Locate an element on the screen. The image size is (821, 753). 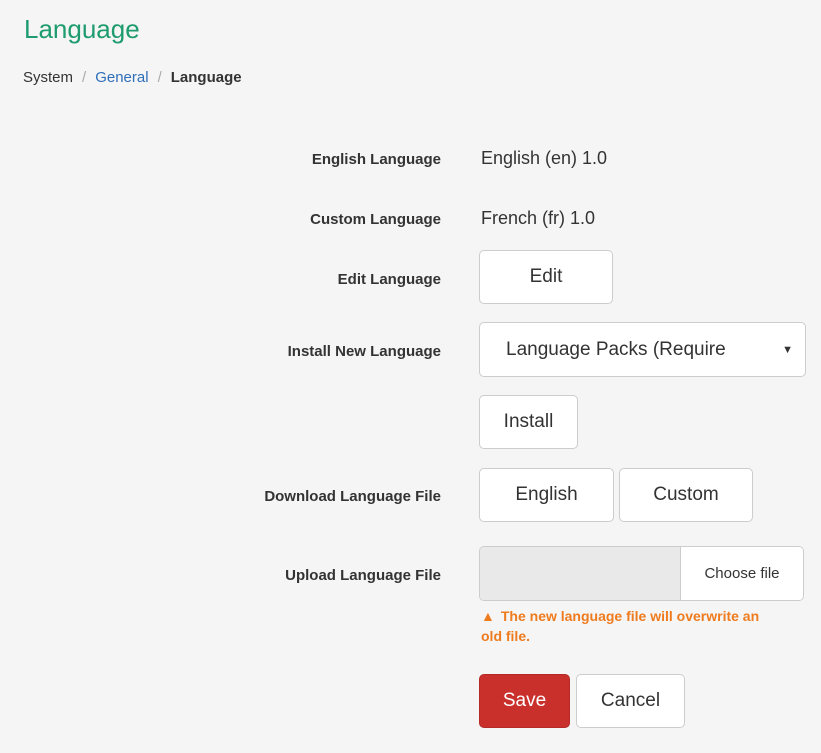
install-new-language-label: Install New Language is located at coordinates (364, 351).